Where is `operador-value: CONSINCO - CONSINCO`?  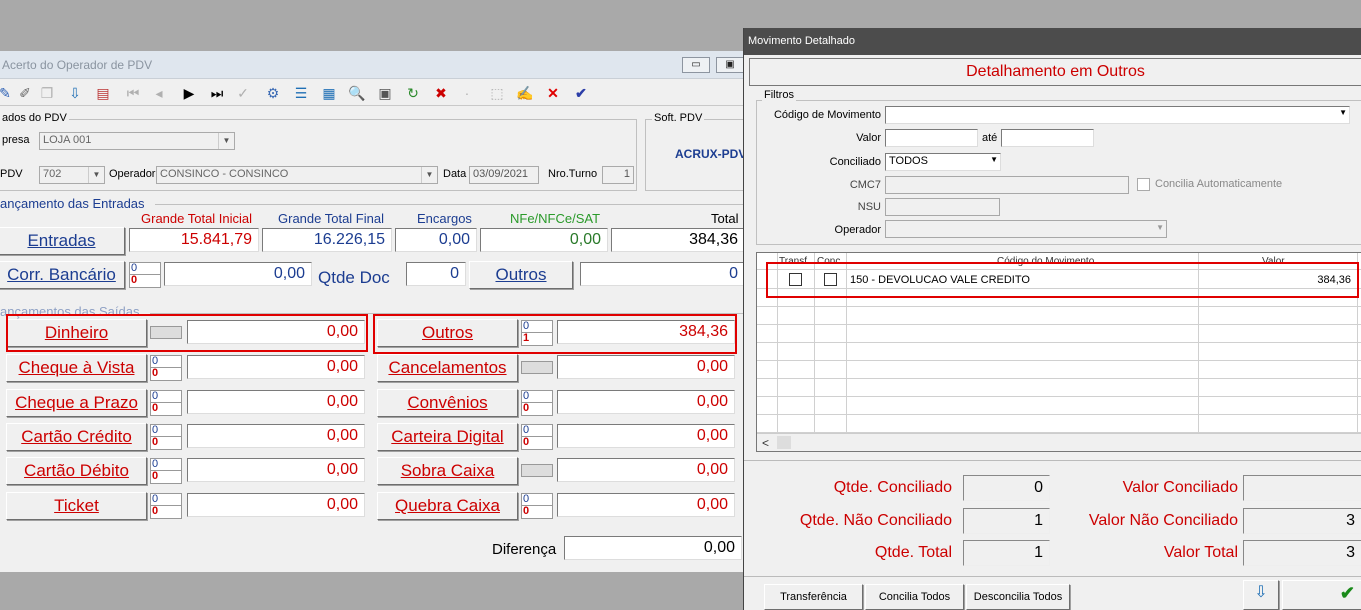
operador-value: CONSINCO - CONSINCO is located at coordinates (224, 174).